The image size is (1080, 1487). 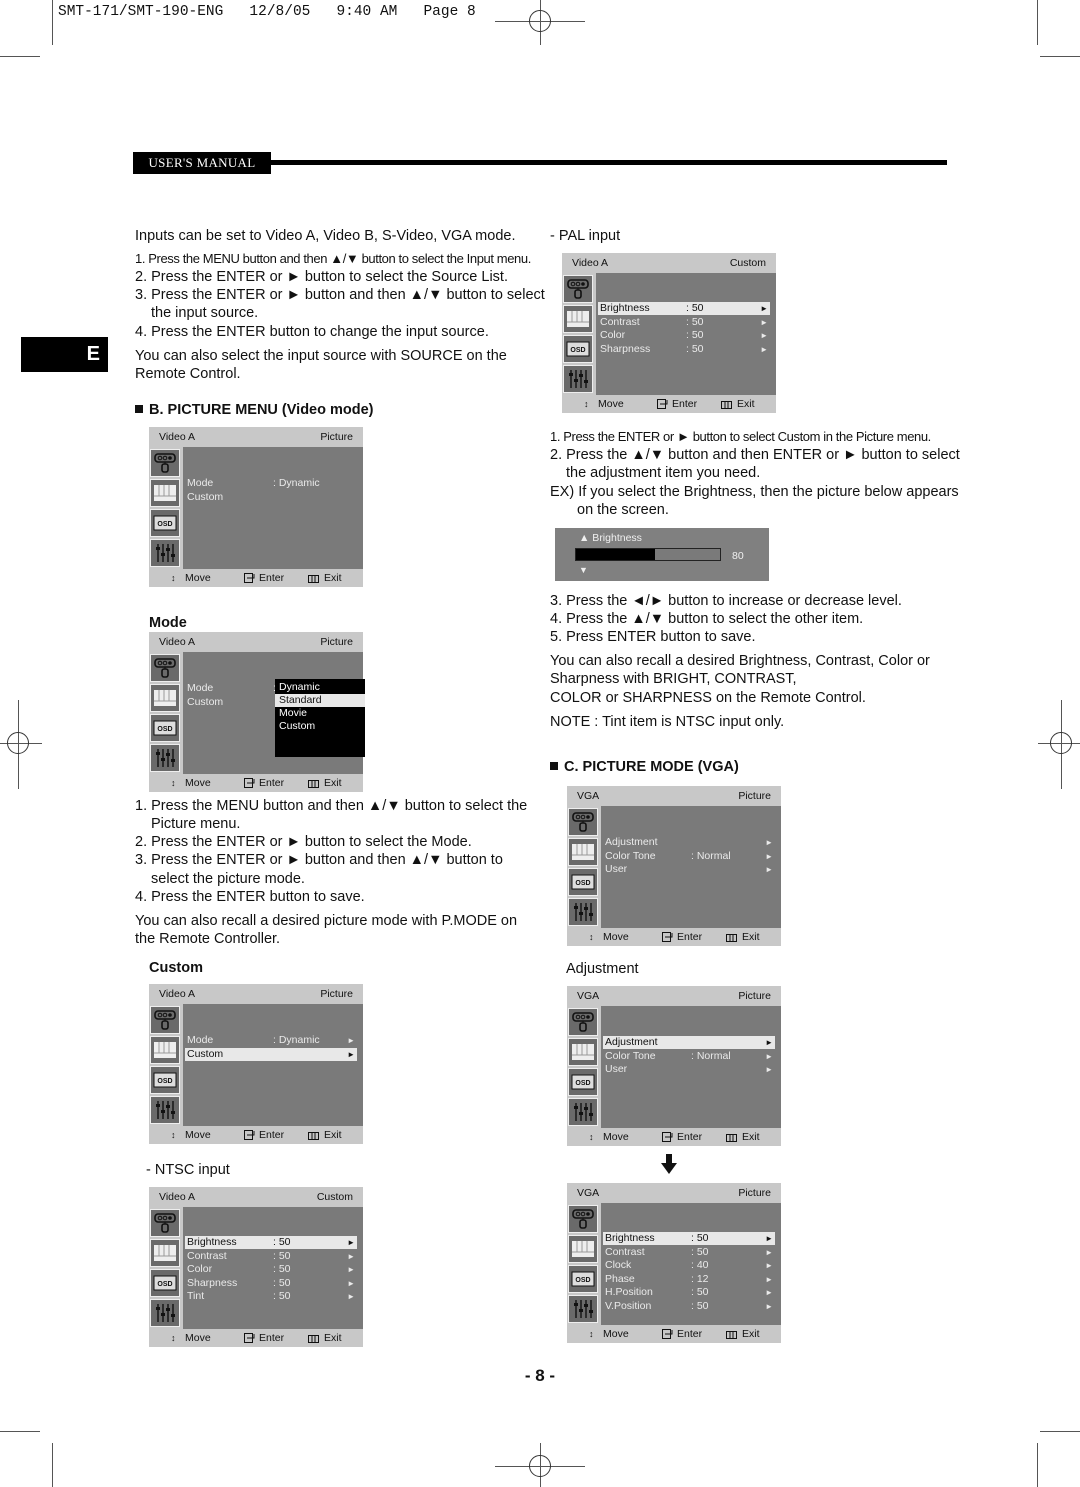 I want to click on exit-icon, so click(x=313, y=1340).